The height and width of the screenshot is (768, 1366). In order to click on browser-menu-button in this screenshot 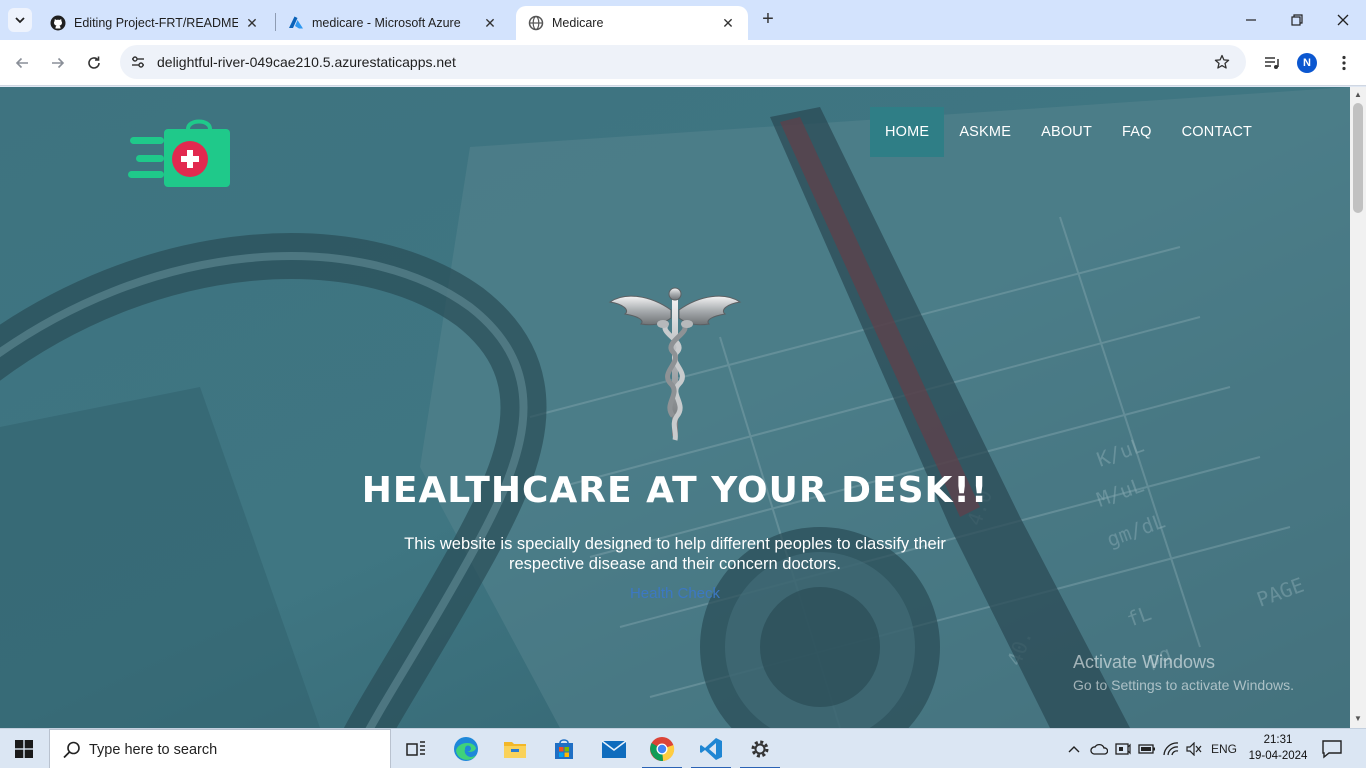, I will do `click(1344, 63)`.